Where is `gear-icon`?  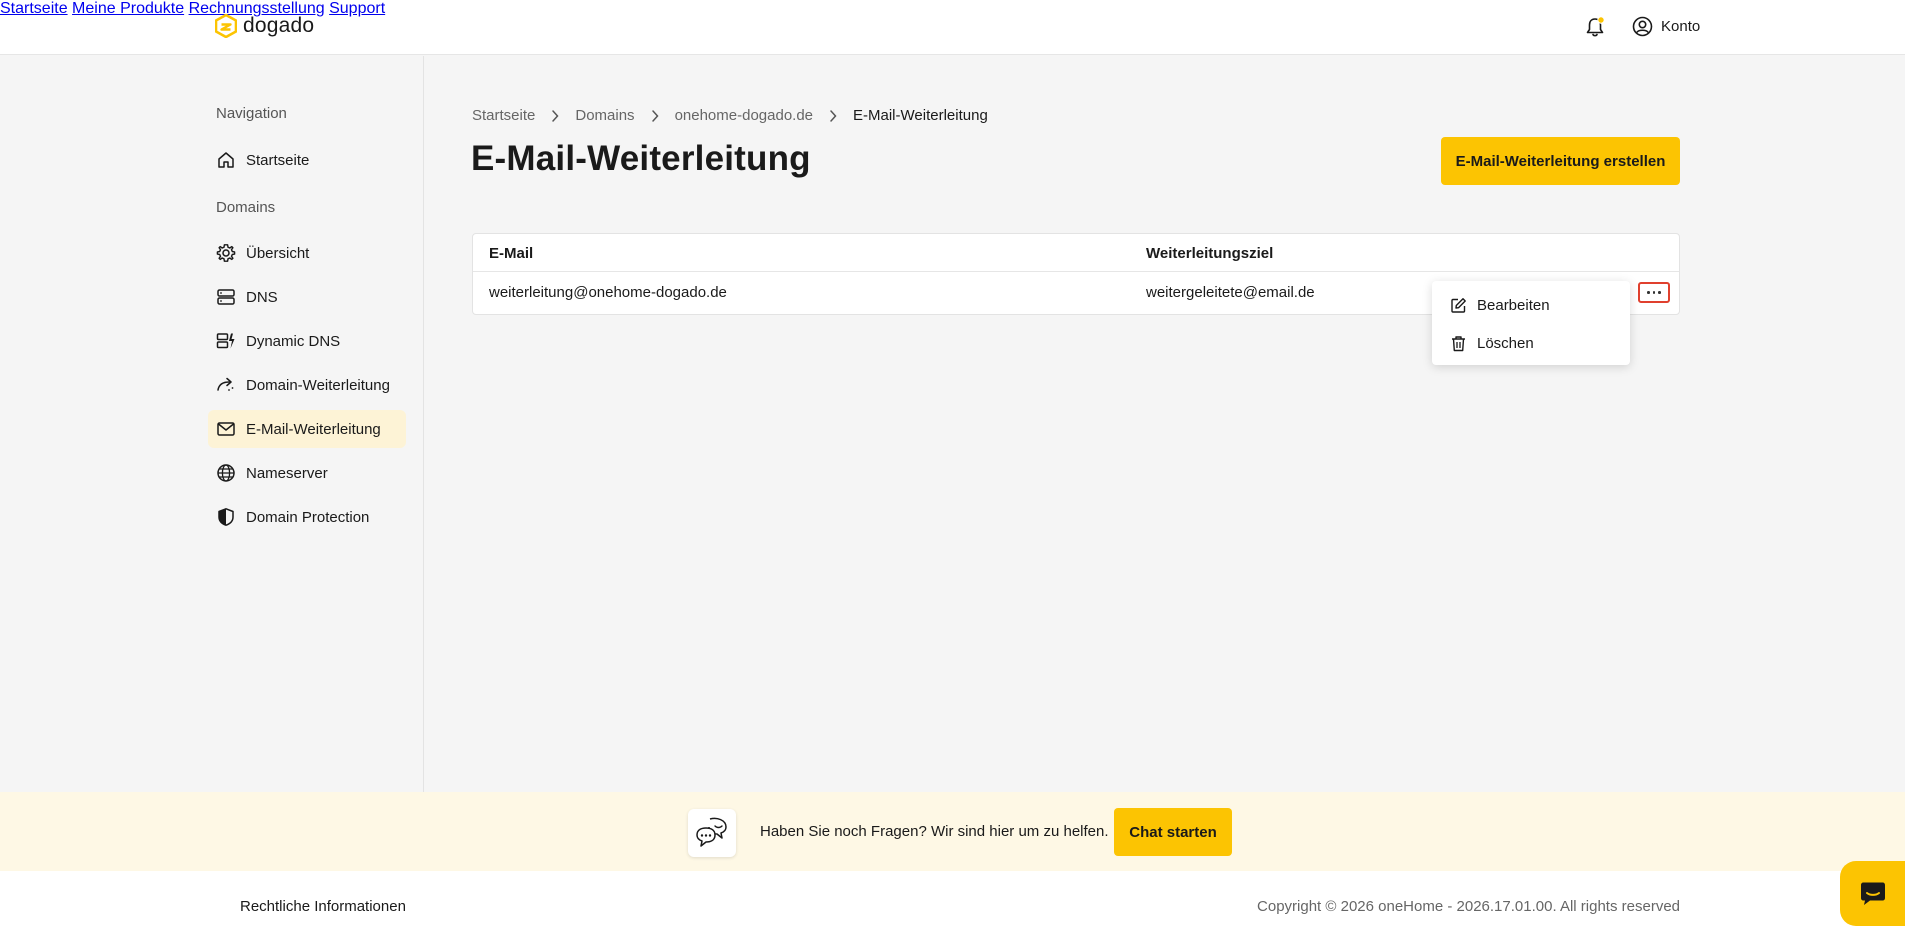 gear-icon is located at coordinates (226, 253).